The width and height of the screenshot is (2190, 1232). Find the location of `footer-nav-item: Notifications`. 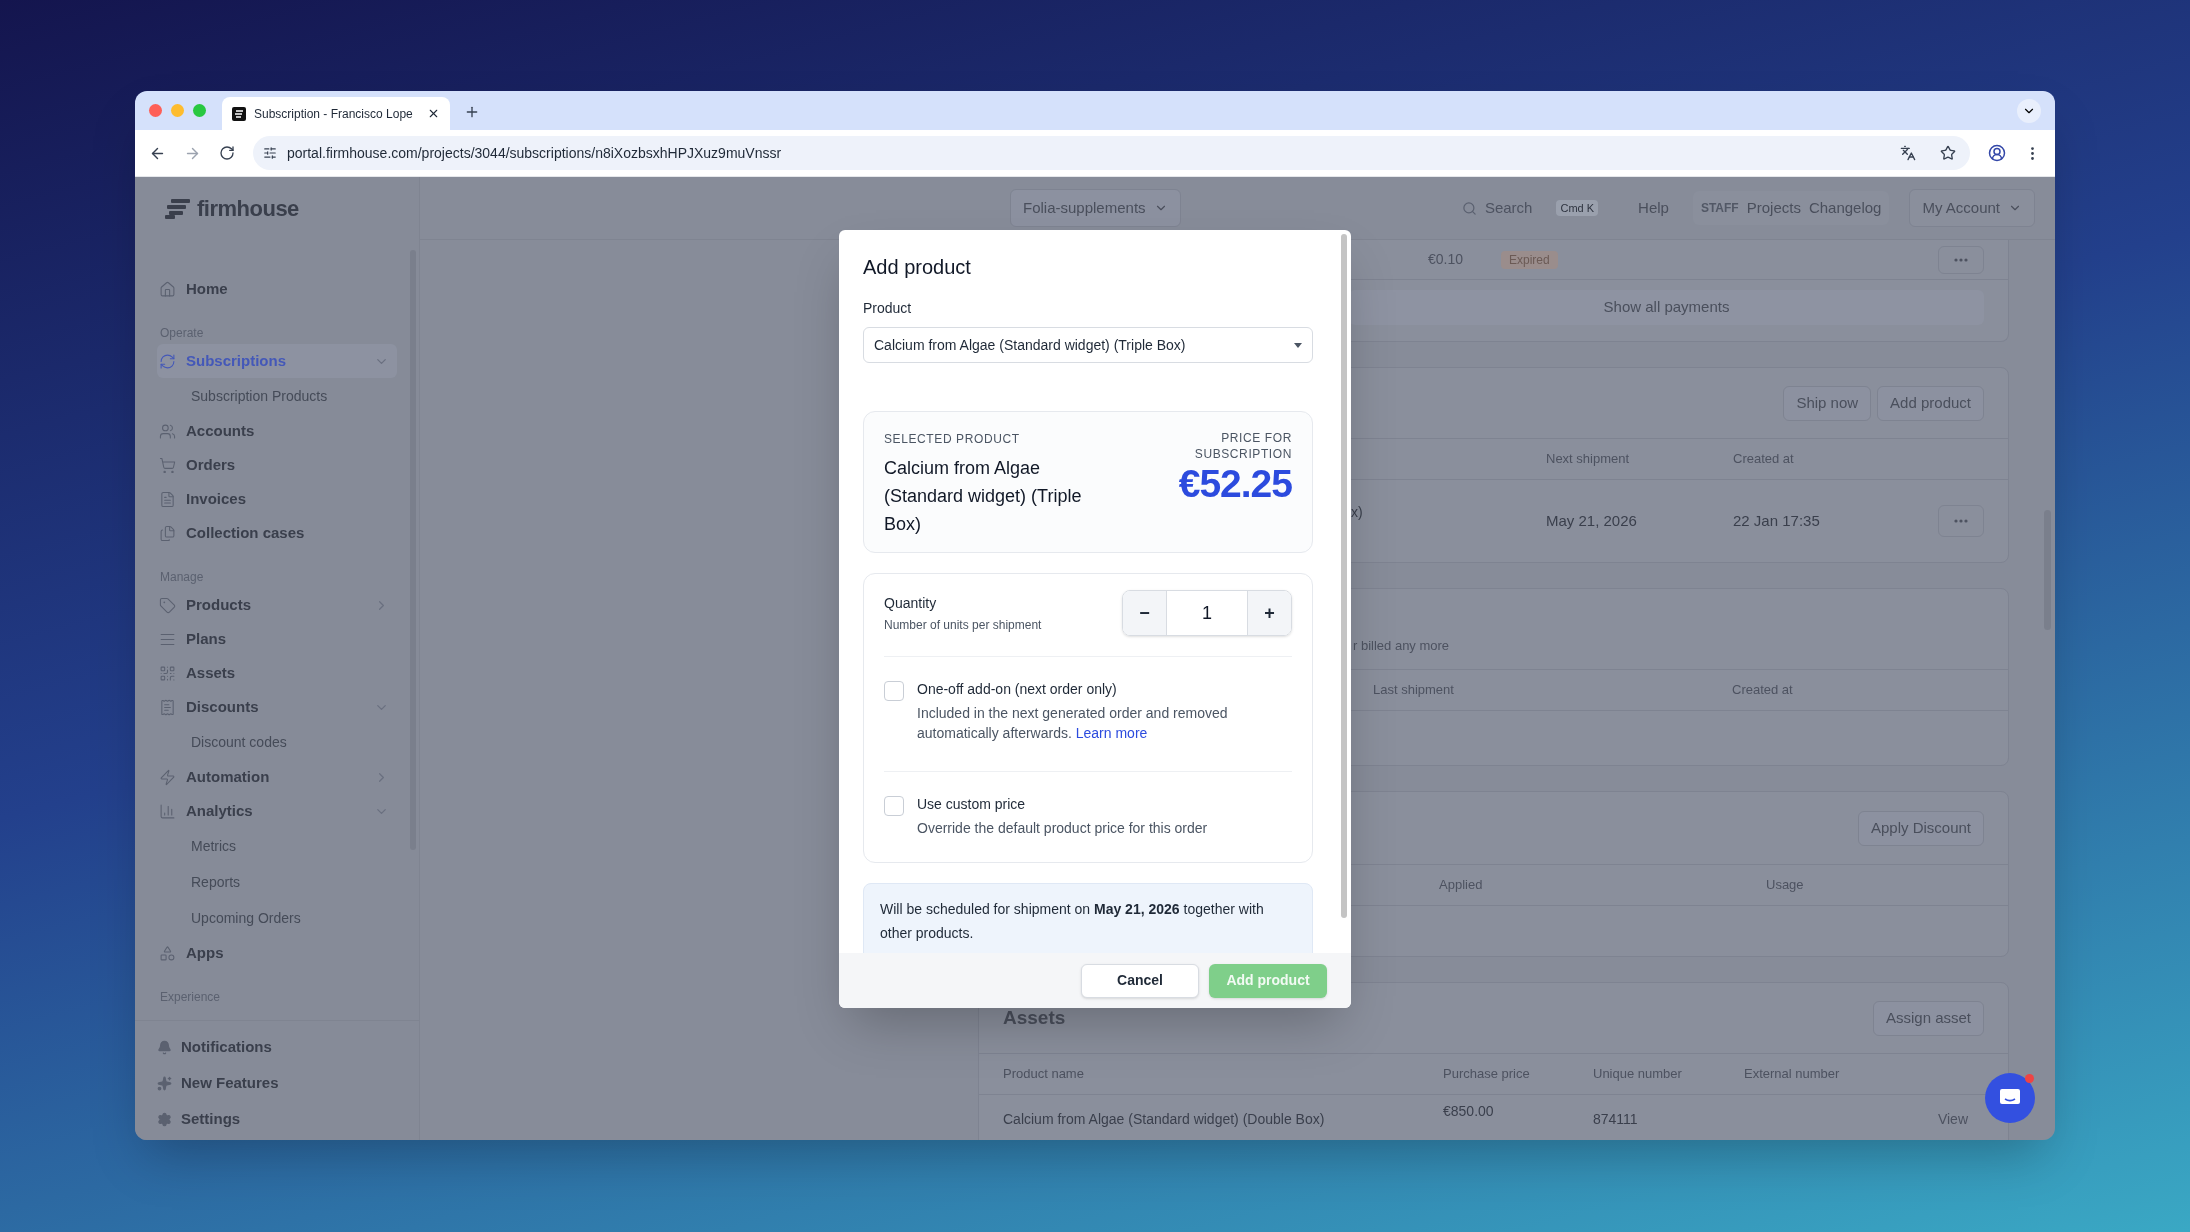

footer-nav-item: Notifications is located at coordinates (277, 1047).